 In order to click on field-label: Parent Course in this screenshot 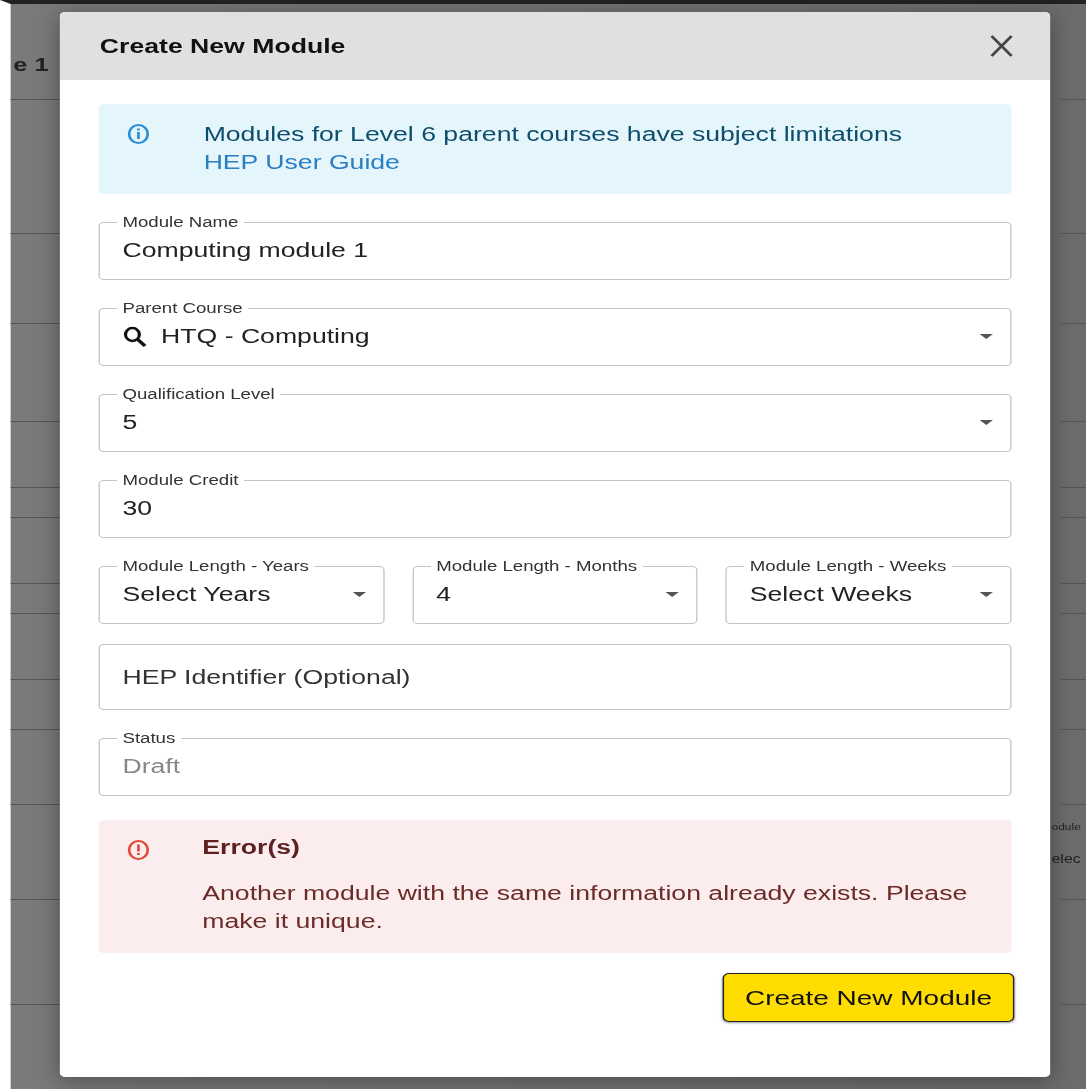, I will do `click(182, 308)`.